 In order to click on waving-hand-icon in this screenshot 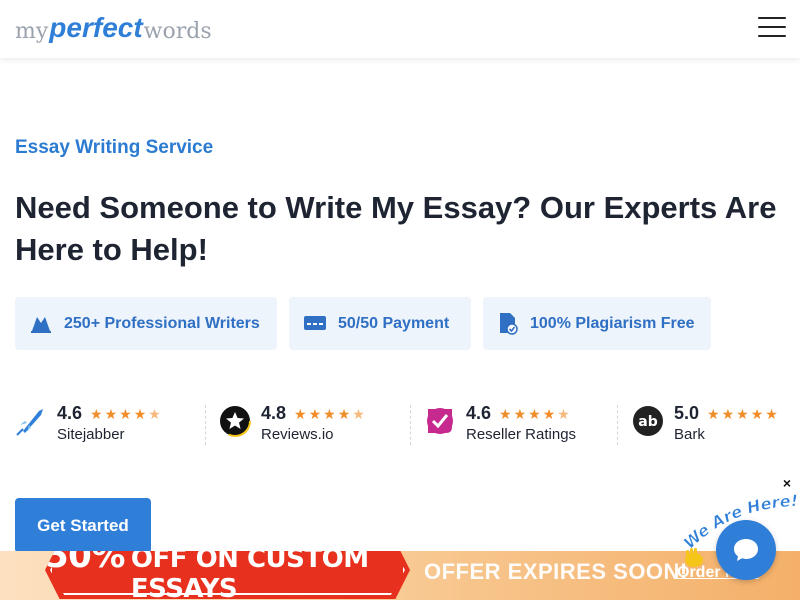, I will do `click(694, 557)`.